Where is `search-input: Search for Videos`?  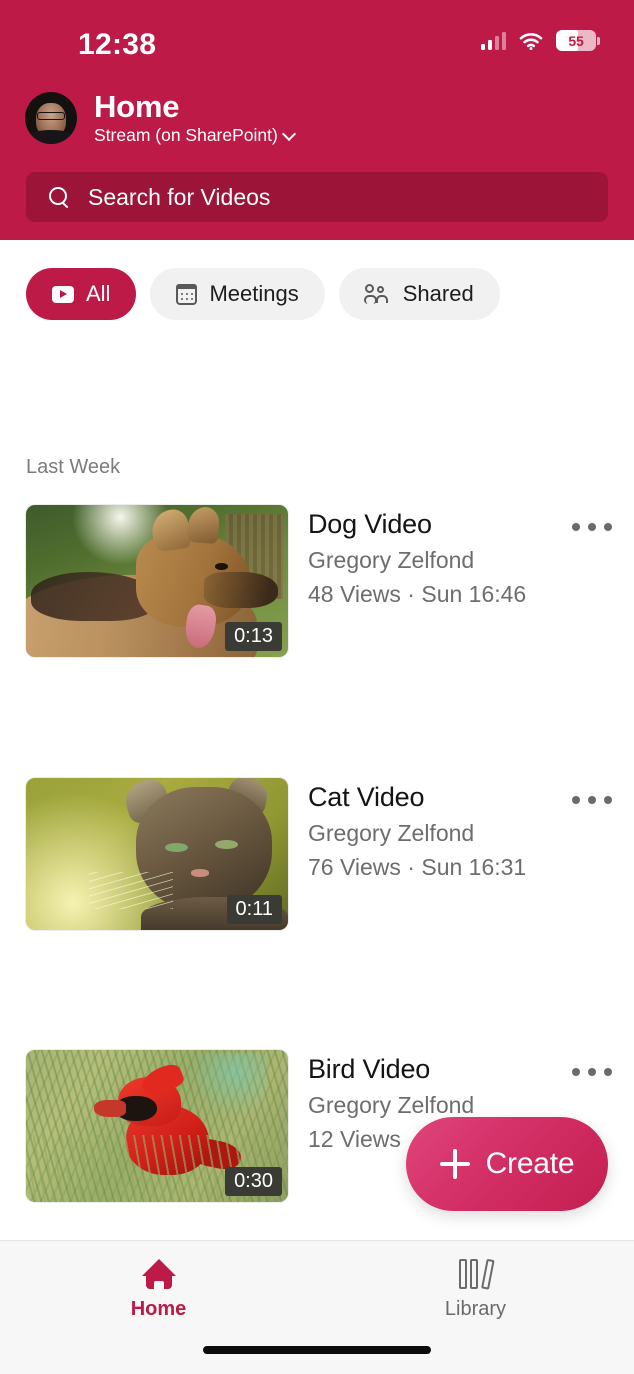 search-input: Search for Videos is located at coordinates (317, 197).